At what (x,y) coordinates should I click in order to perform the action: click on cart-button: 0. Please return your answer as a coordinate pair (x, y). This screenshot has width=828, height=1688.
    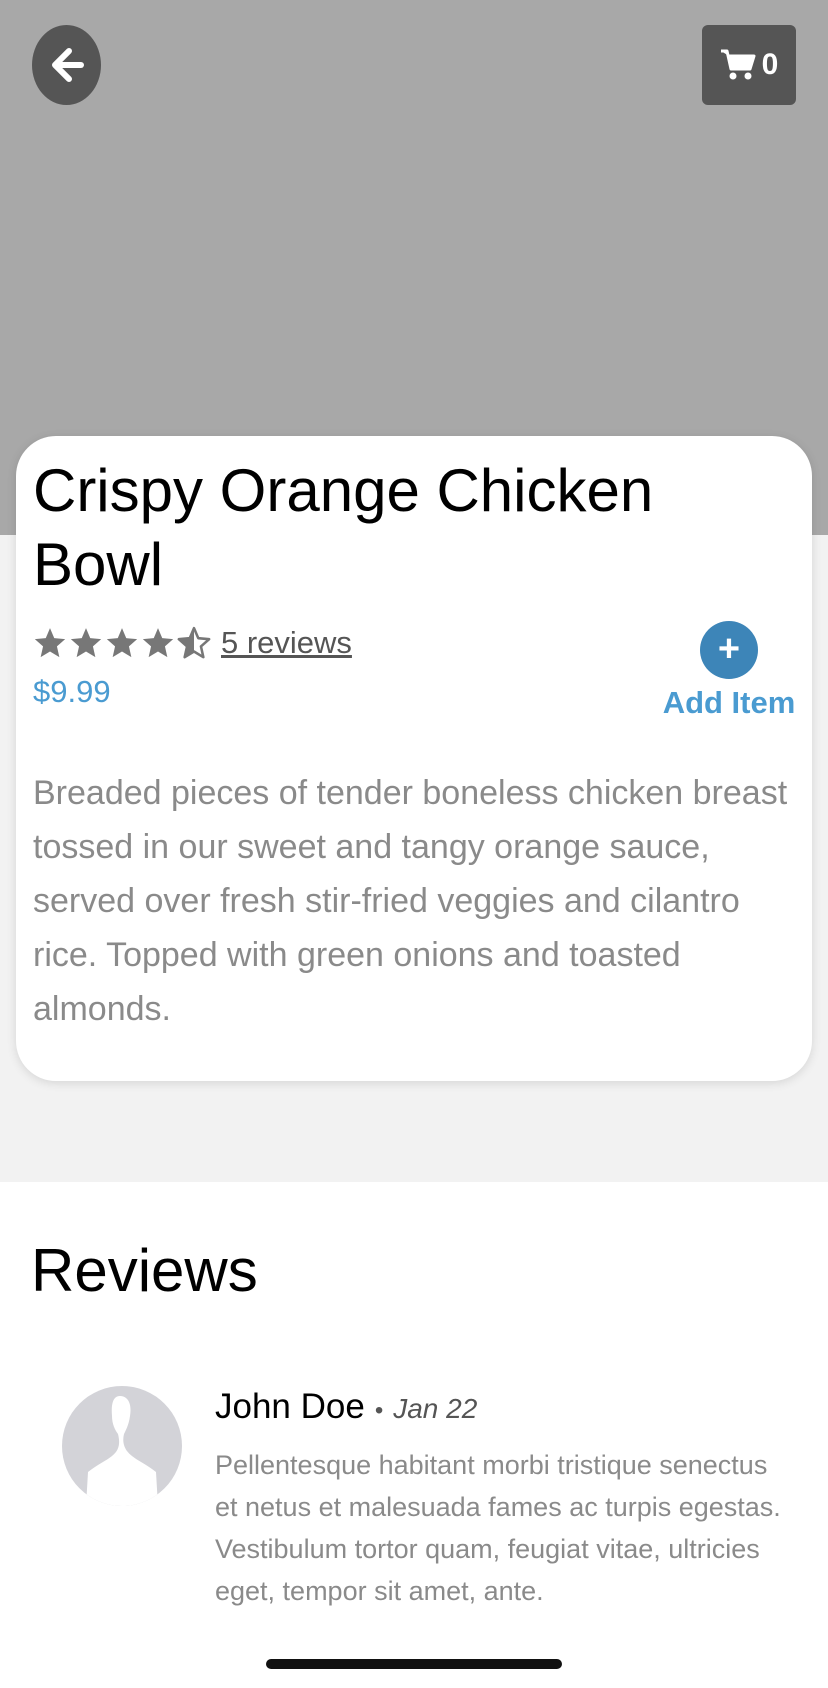
    Looking at the image, I should click on (749, 65).